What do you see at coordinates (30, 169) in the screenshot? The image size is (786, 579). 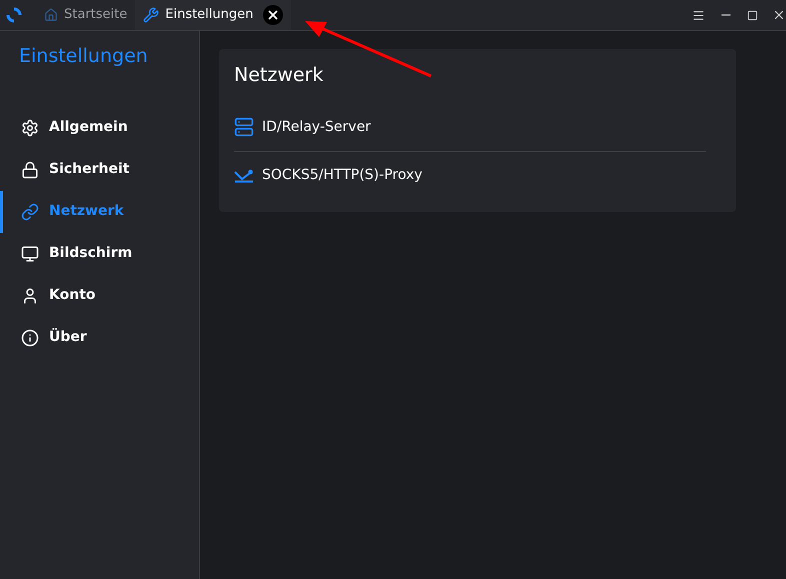 I see `lock-icon` at bounding box center [30, 169].